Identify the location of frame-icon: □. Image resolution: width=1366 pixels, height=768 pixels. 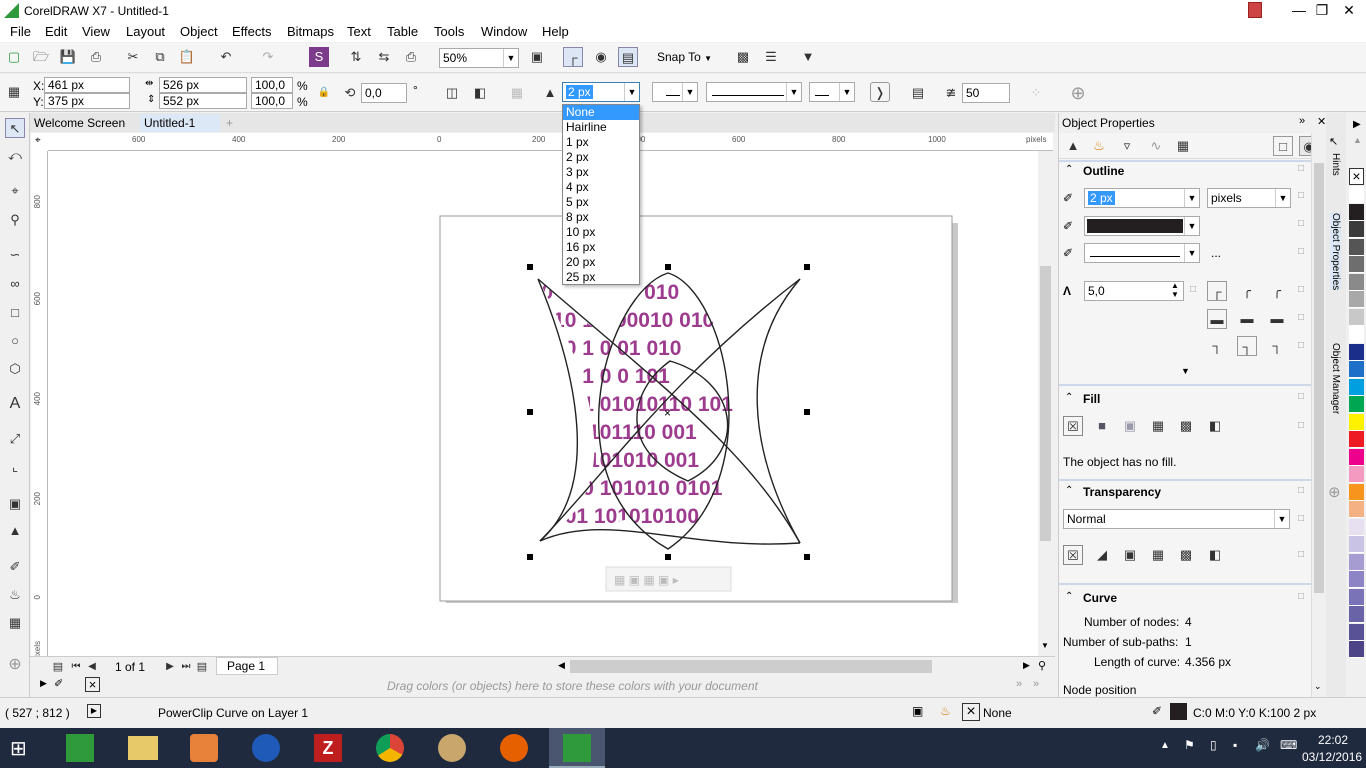
(1283, 146).